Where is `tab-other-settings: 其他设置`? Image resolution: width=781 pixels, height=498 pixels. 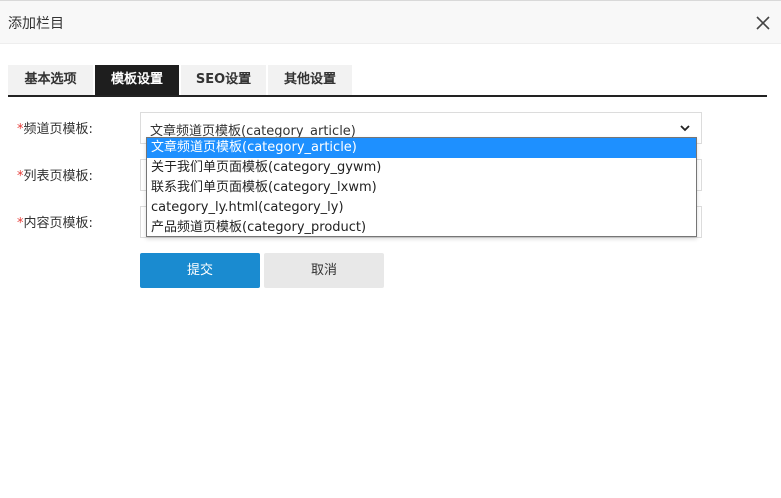 tab-other-settings: 其他设置 is located at coordinates (310, 80).